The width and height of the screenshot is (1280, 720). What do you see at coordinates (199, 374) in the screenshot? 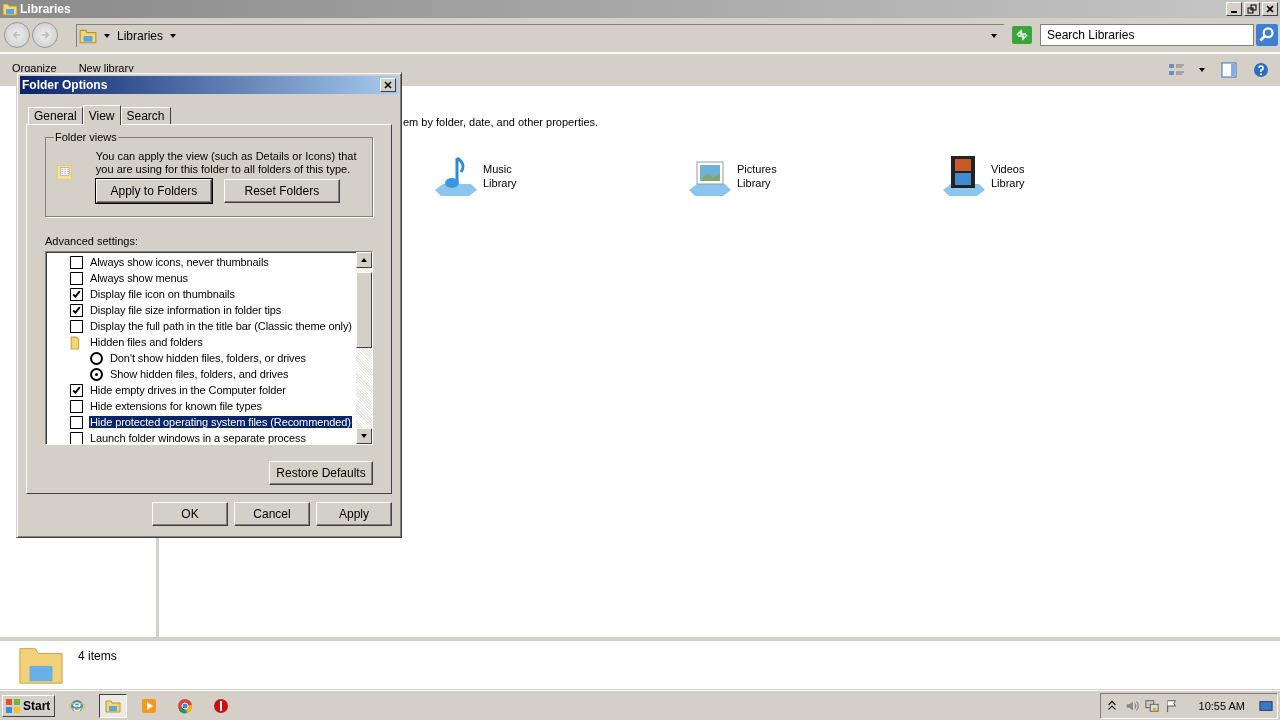
I see `setting-label: Show hidden files, folders, and drives` at bounding box center [199, 374].